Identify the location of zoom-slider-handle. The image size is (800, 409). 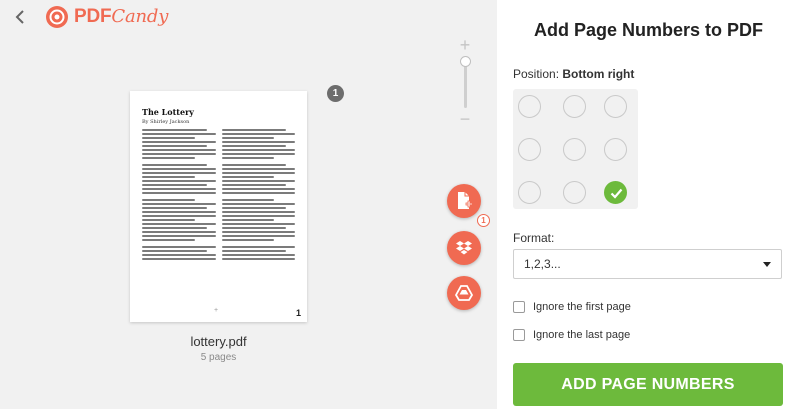
(465, 61).